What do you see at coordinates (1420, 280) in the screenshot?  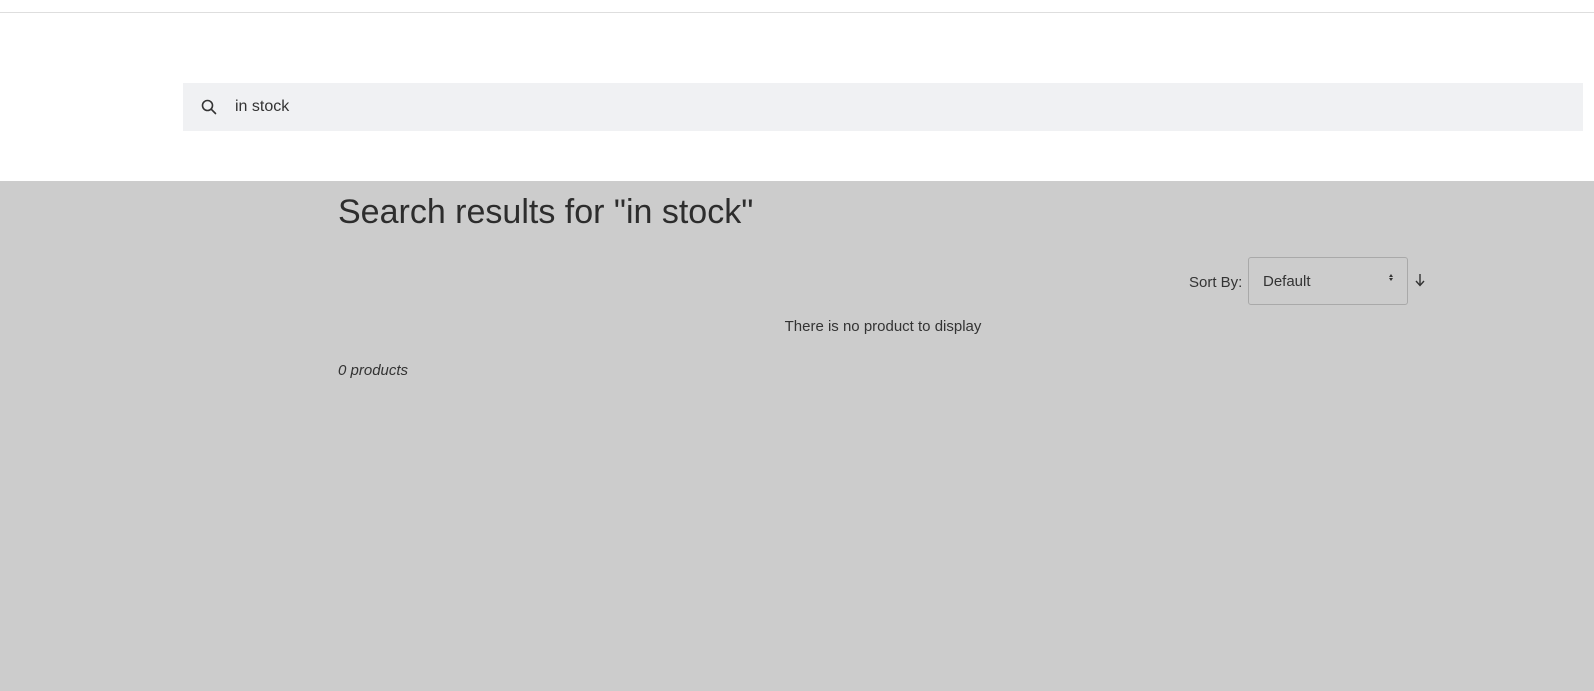 I see `arrow-down-icon` at bounding box center [1420, 280].